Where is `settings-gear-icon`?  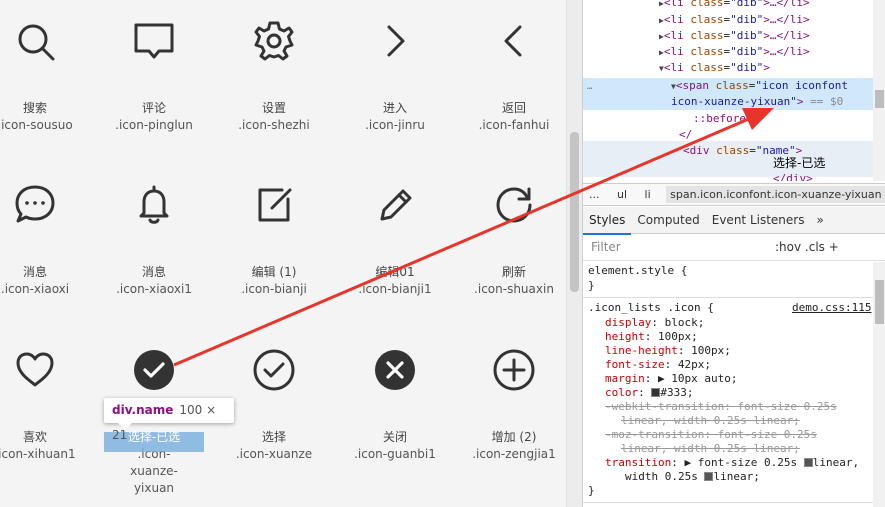
settings-gear-icon is located at coordinates (274, 41).